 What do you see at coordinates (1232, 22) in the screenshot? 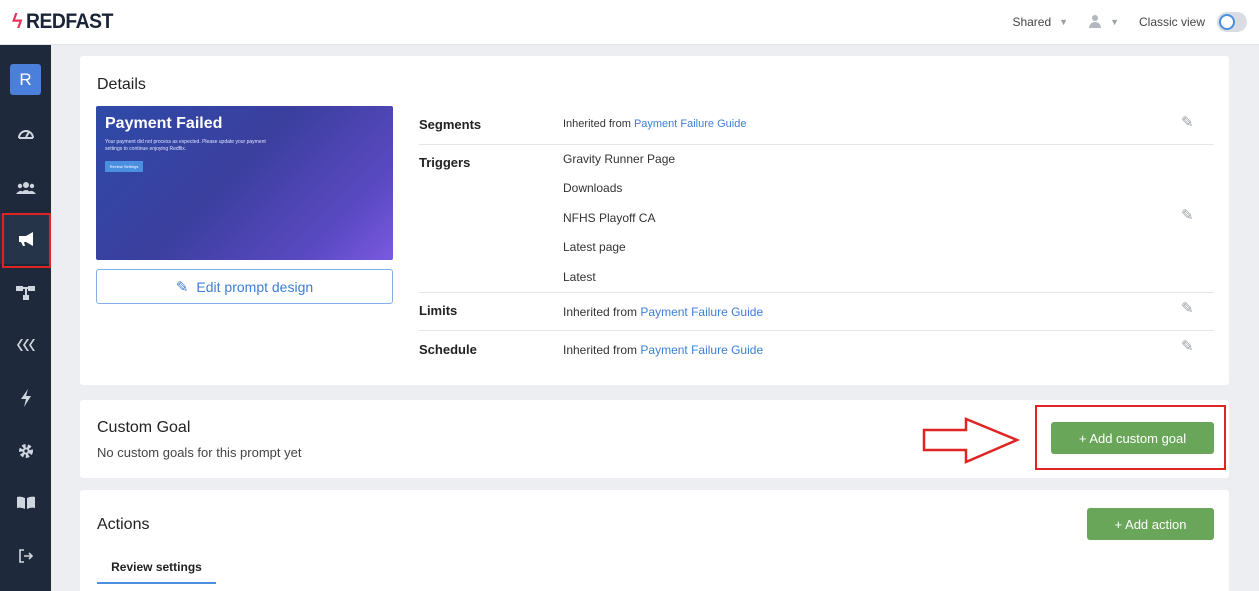
I see `classic-view-toggle` at bounding box center [1232, 22].